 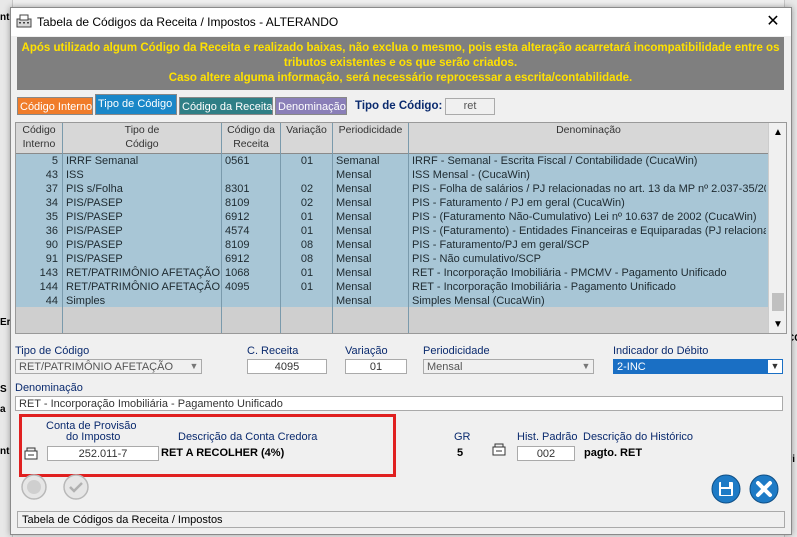 What do you see at coordinates (478, 301) in the screenshot?
I see `table-cell: Simples Mensal (CucaWin)` at bounding box center [478, 301].